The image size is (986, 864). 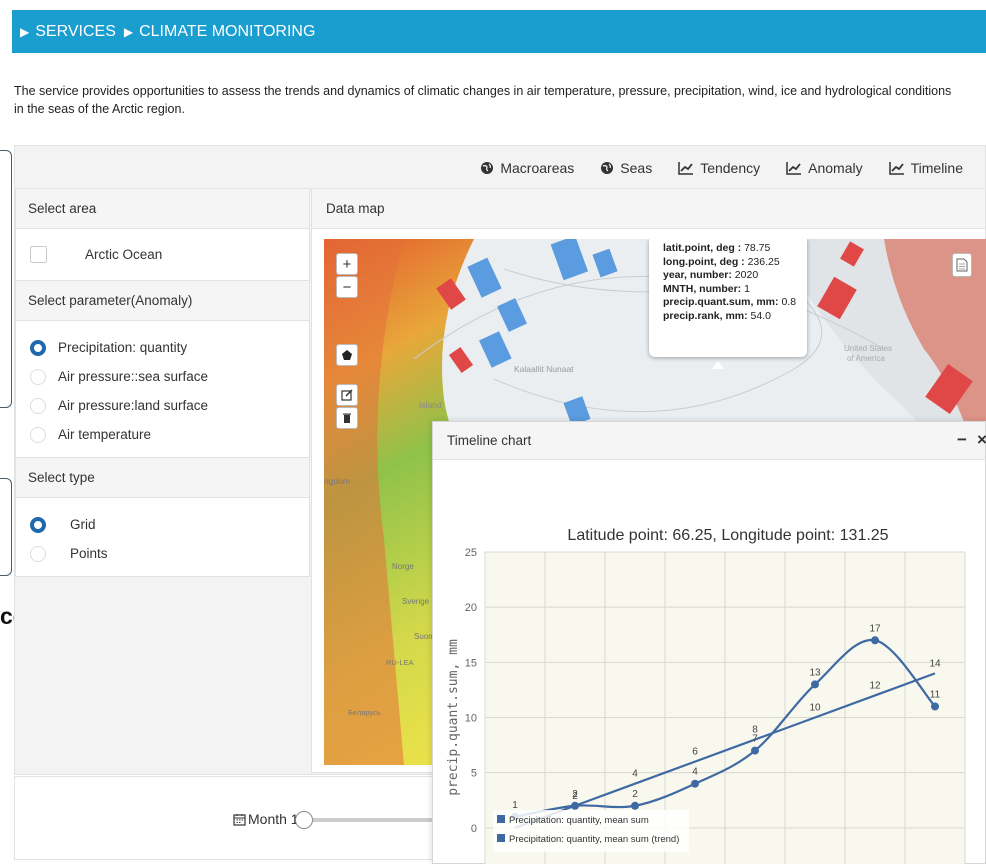 I want to click on data-label: 4, so click(x=695, y=772).